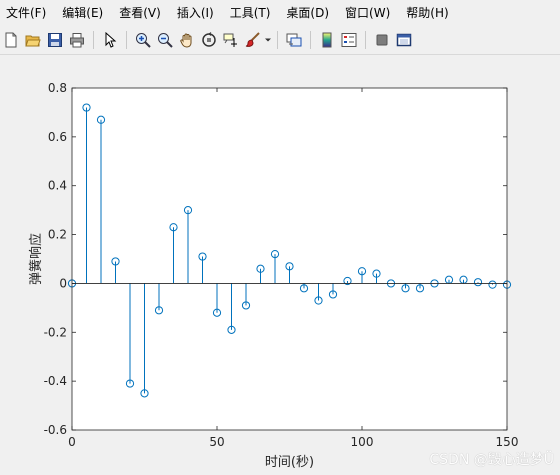 Image resolution: width=560 pixels, height=475 pixels. Describe the element at coordinates (55, 40) in the screenshot. I see `save-icon` at that location.